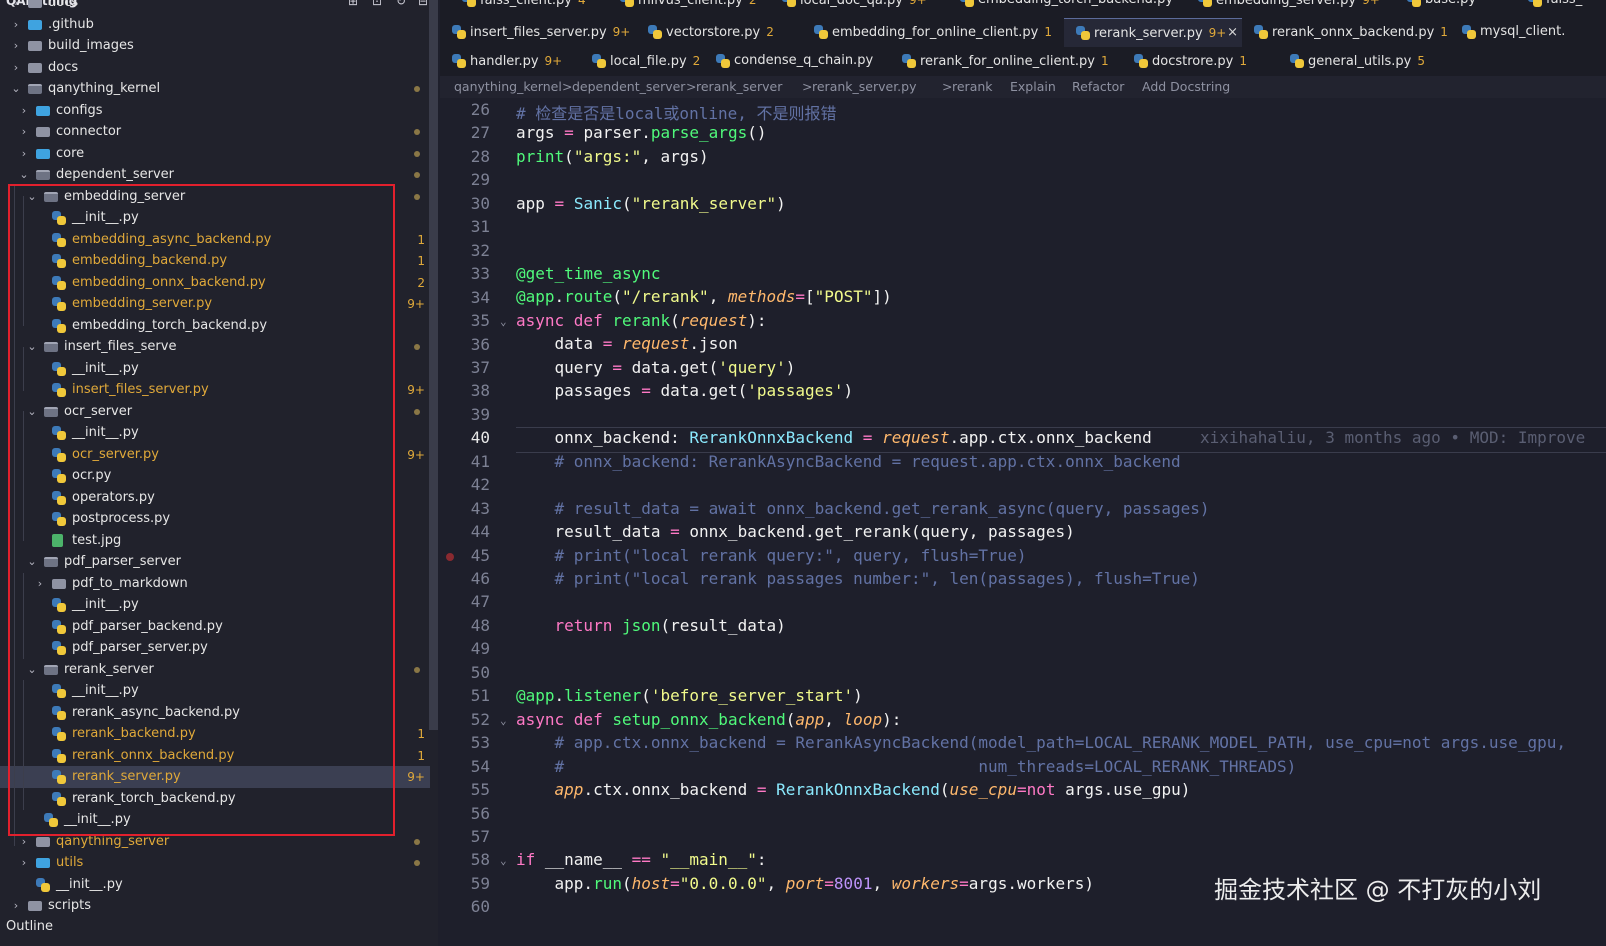  I want to click on tab-label: insert_files_server.py 9+, so click(550, 32).